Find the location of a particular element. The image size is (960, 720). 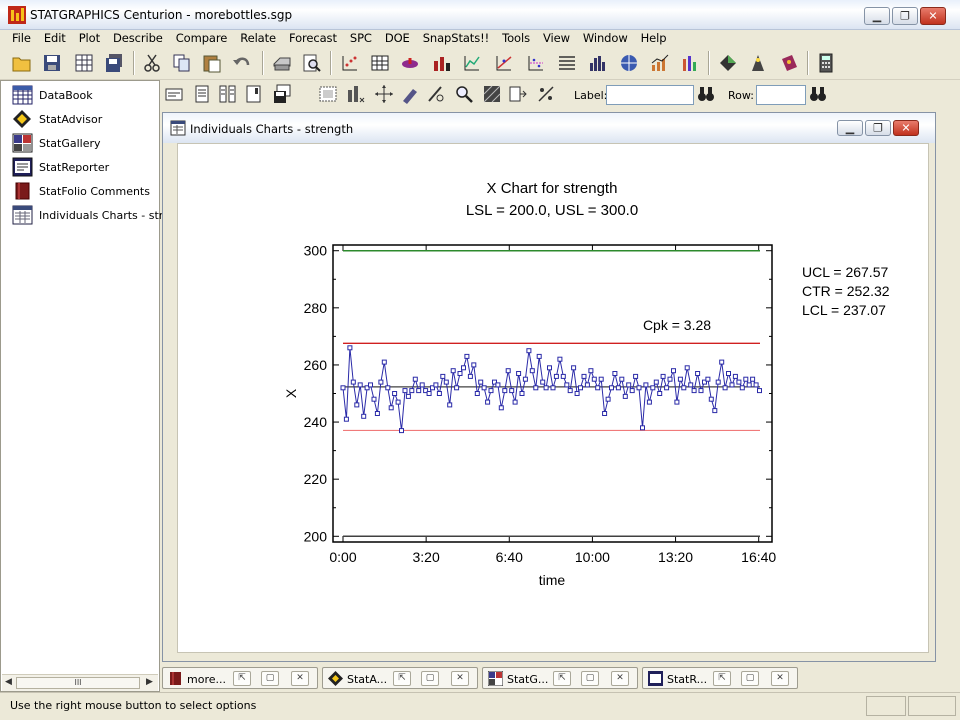

copy-icon is located at coordinates (182, 63).